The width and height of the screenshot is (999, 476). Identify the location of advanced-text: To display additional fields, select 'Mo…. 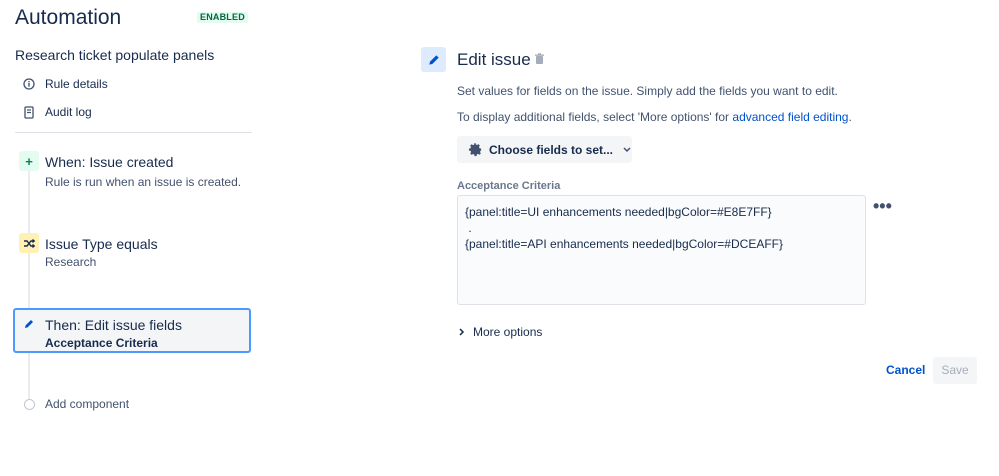
(595, 117).